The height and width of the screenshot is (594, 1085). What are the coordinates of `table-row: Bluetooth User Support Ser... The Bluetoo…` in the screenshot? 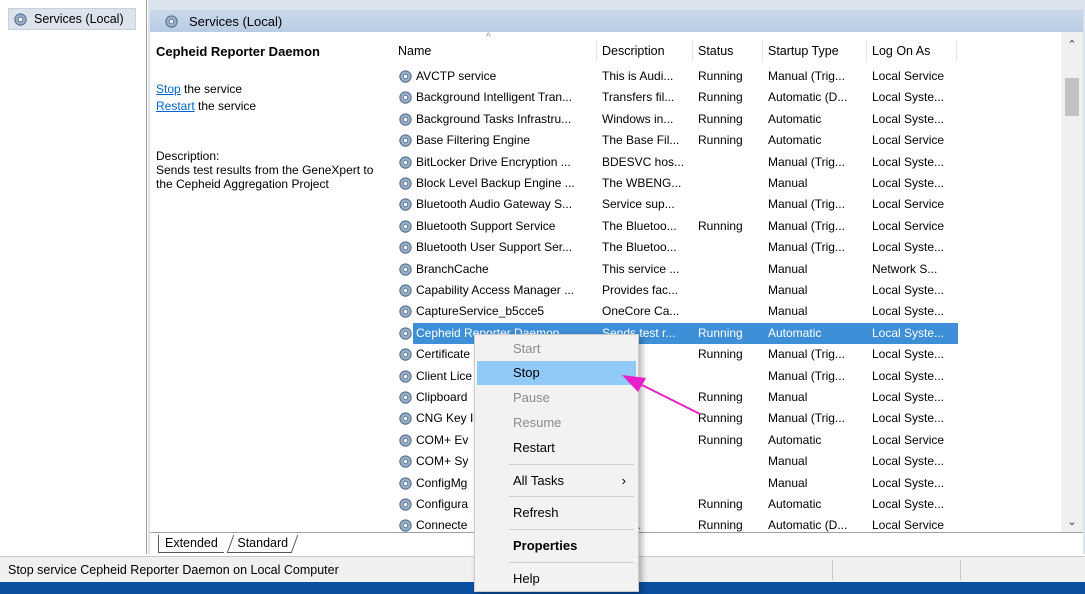 It's located at (732, 247).